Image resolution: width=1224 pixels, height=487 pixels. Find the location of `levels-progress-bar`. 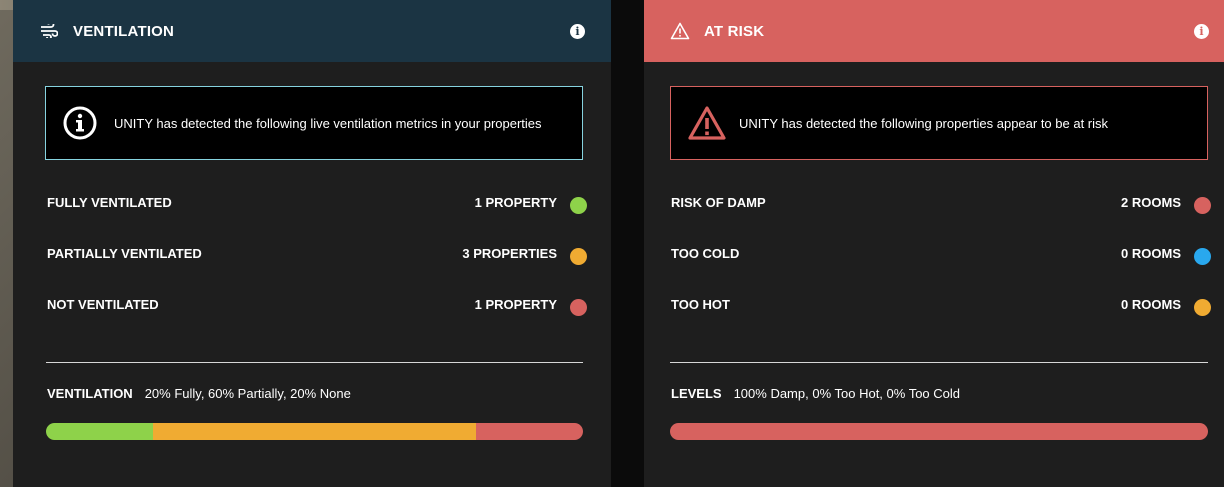

levels-progress-bar is located at coordinates (939, 431).